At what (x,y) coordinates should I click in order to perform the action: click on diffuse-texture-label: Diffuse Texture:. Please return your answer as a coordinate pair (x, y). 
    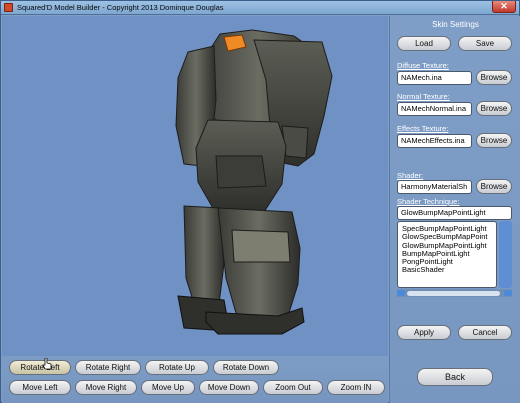
    Looking at the image, I should click on (423, 65).